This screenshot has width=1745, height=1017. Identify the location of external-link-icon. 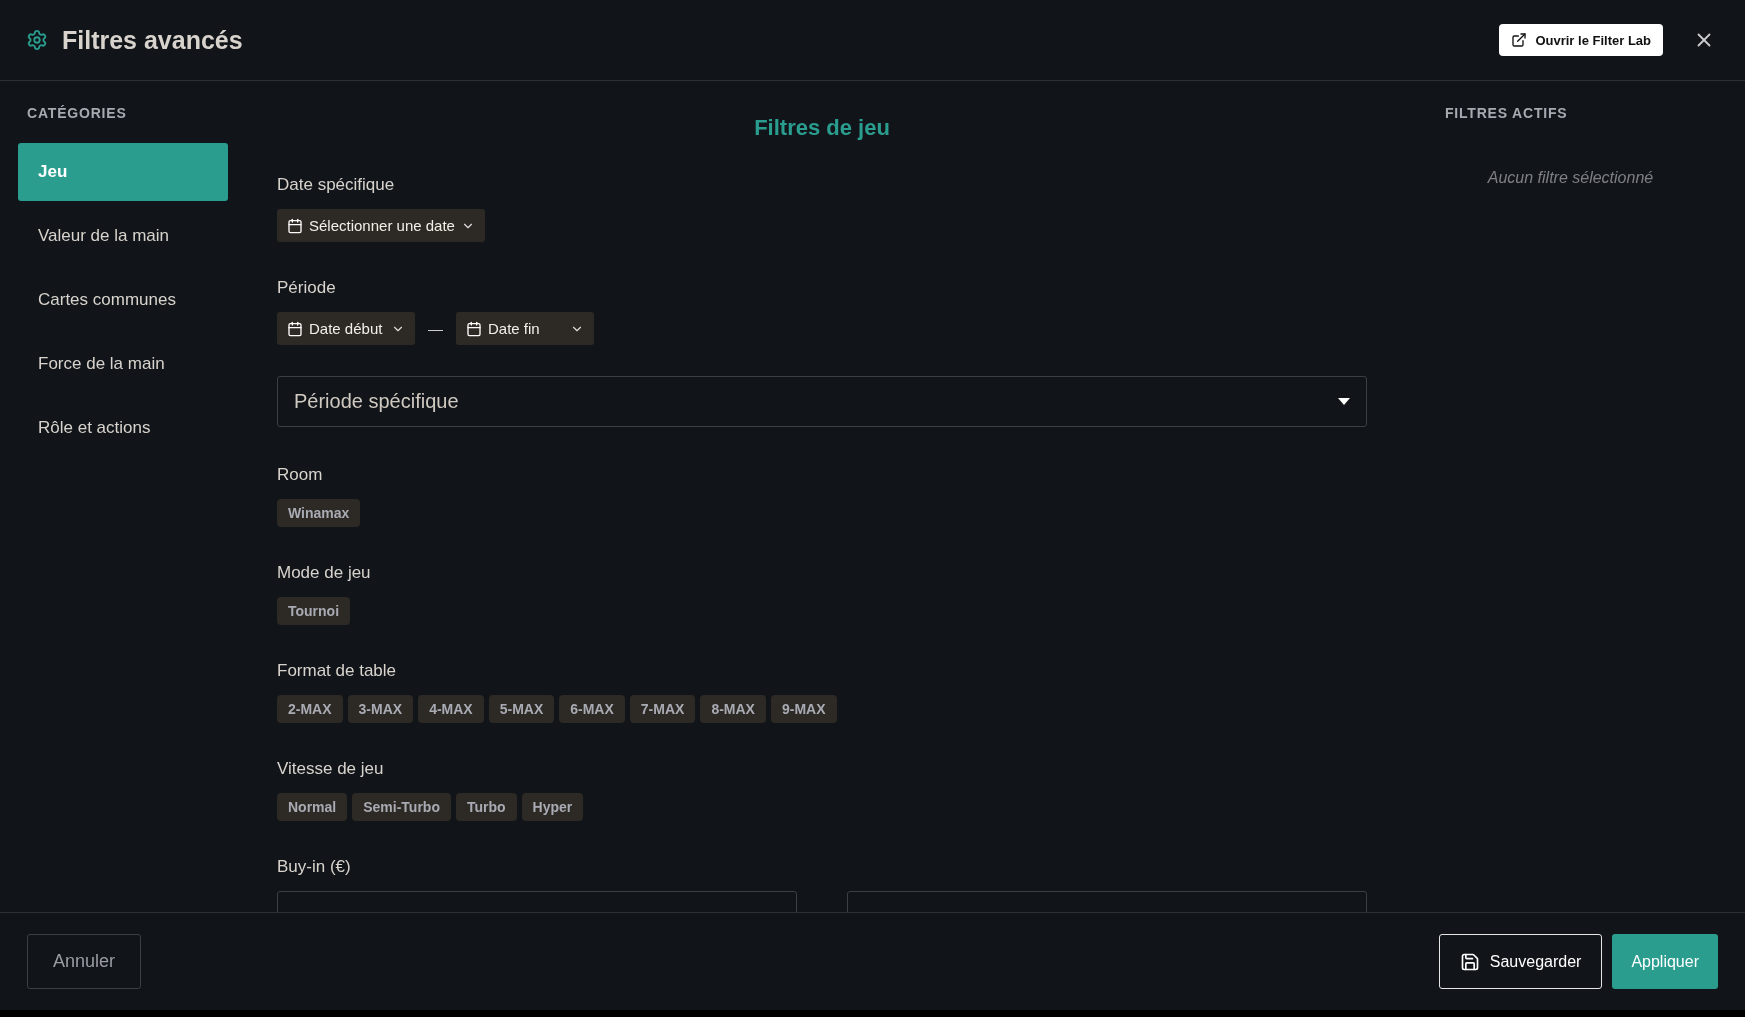
(1519, 40).